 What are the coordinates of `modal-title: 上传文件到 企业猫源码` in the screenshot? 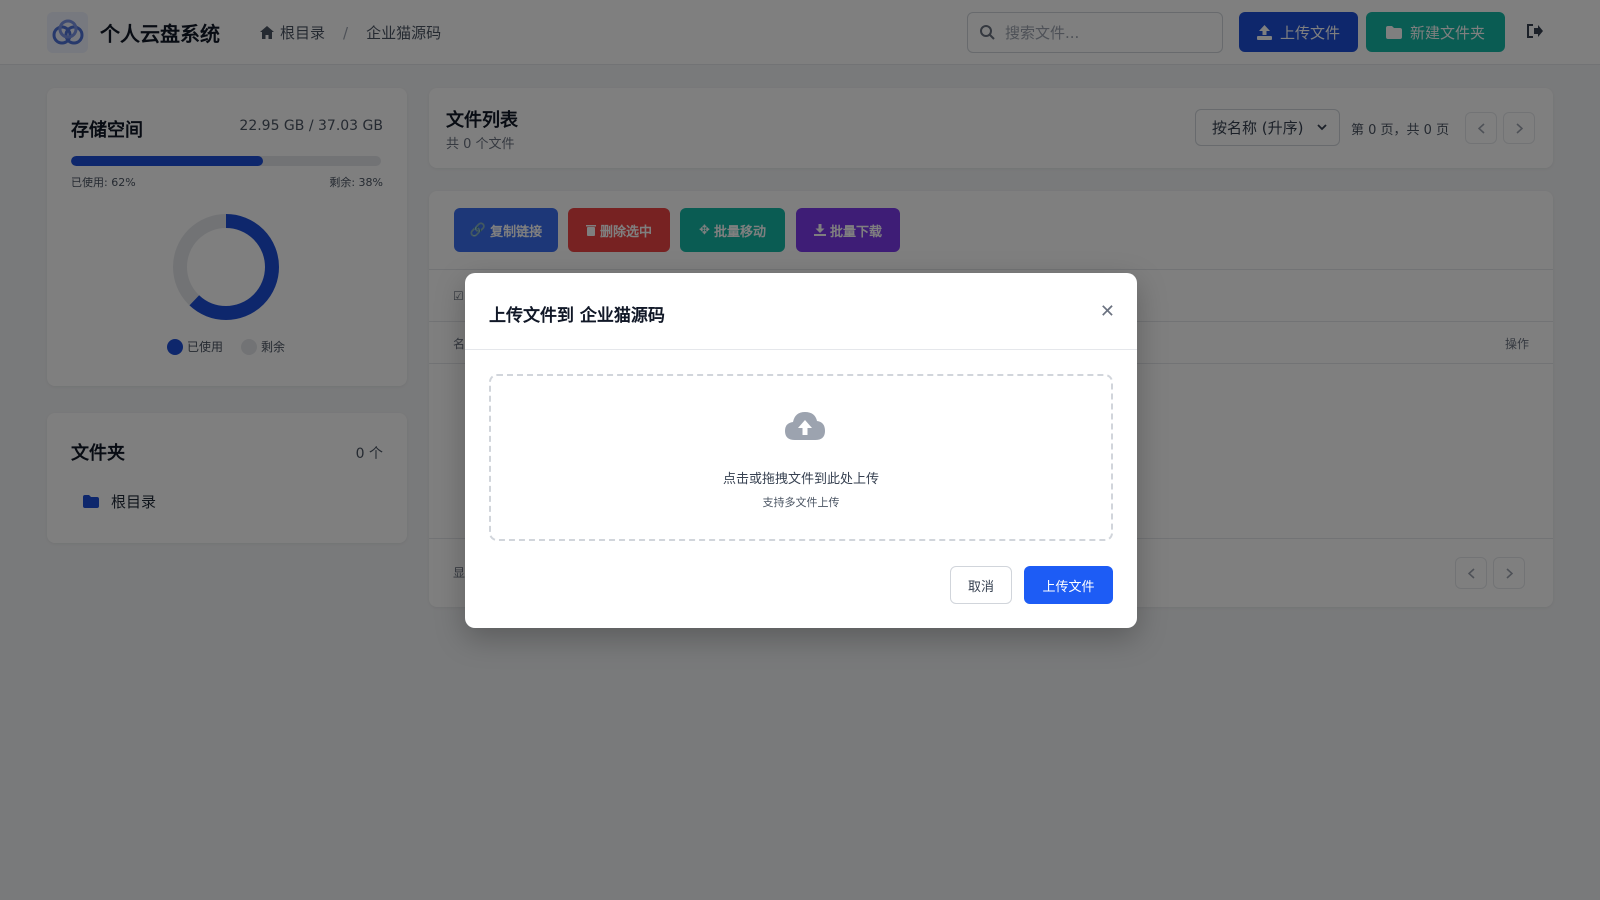 It's located at (577, 316).